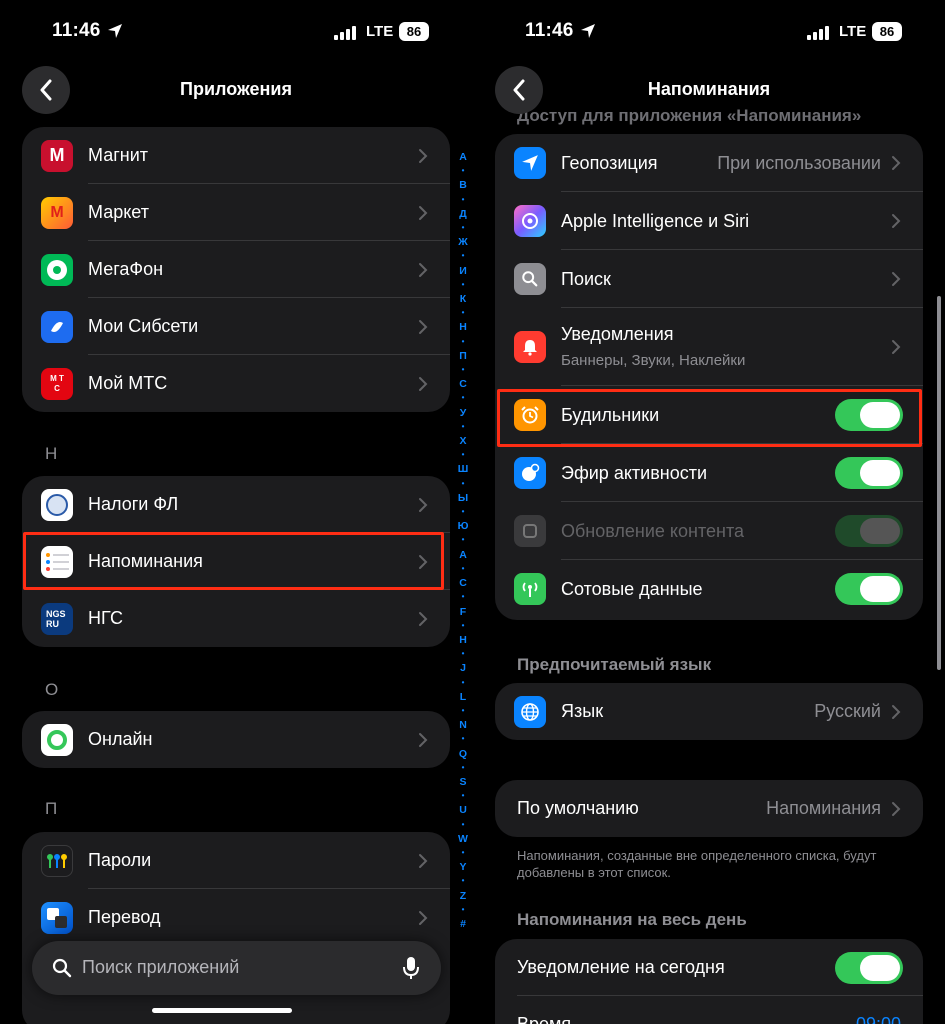 The image size is (945, 1024). I want to click on row-default-list: По умолчанию Напоминания, so click(709, 808).